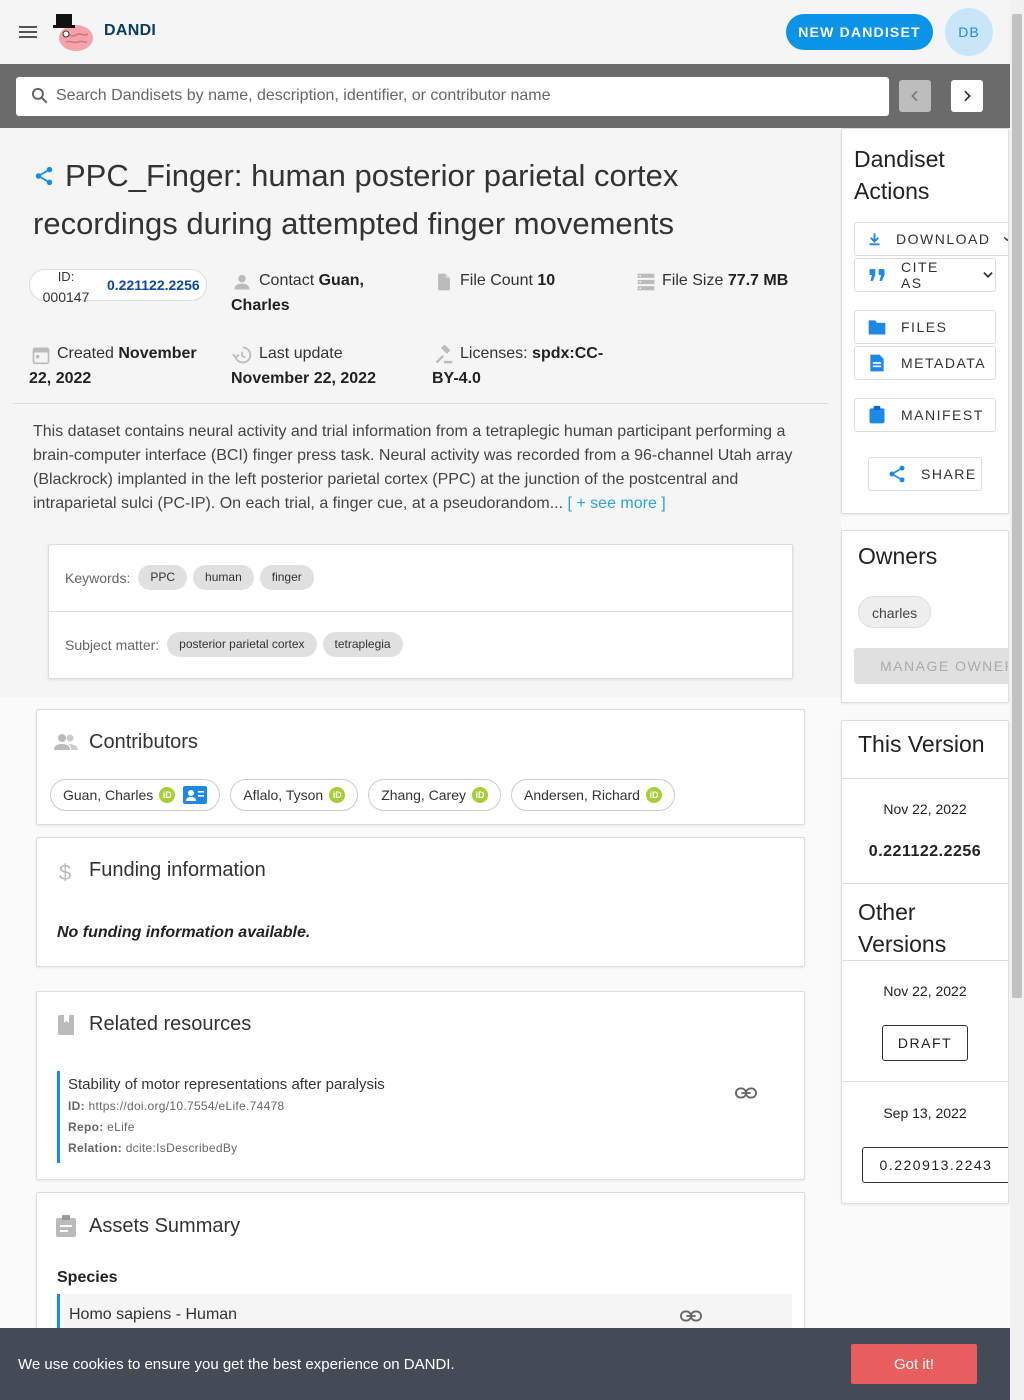 The width and height of the screenshot is (1024, 1400). I want to click on contributor-chip: Aflalo, Tyson iD, so click(294, 795).